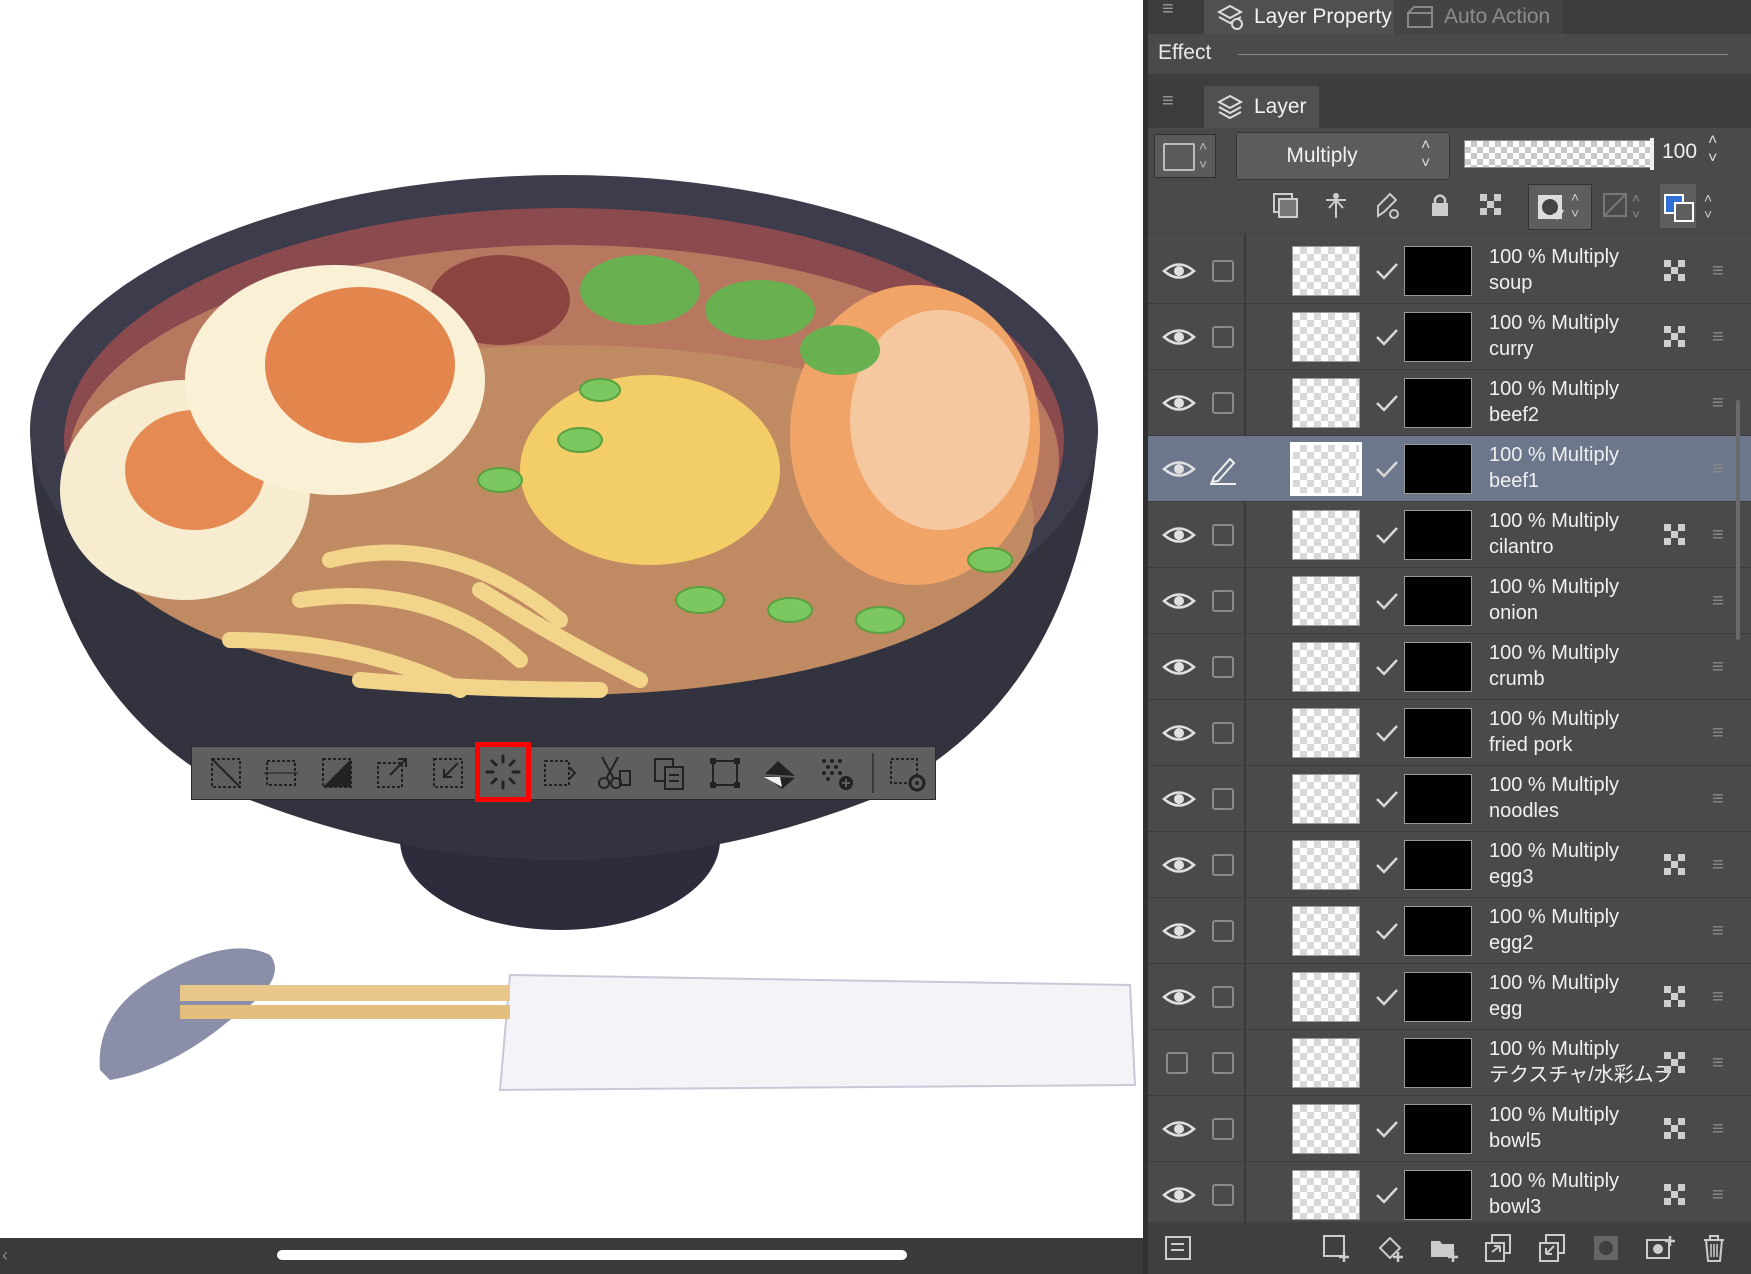 This screenshot has width=1751, height=1274. Describe the element at coordinates (1444, 1248) in the screenshot. I see `new-folder-icon` at that location.